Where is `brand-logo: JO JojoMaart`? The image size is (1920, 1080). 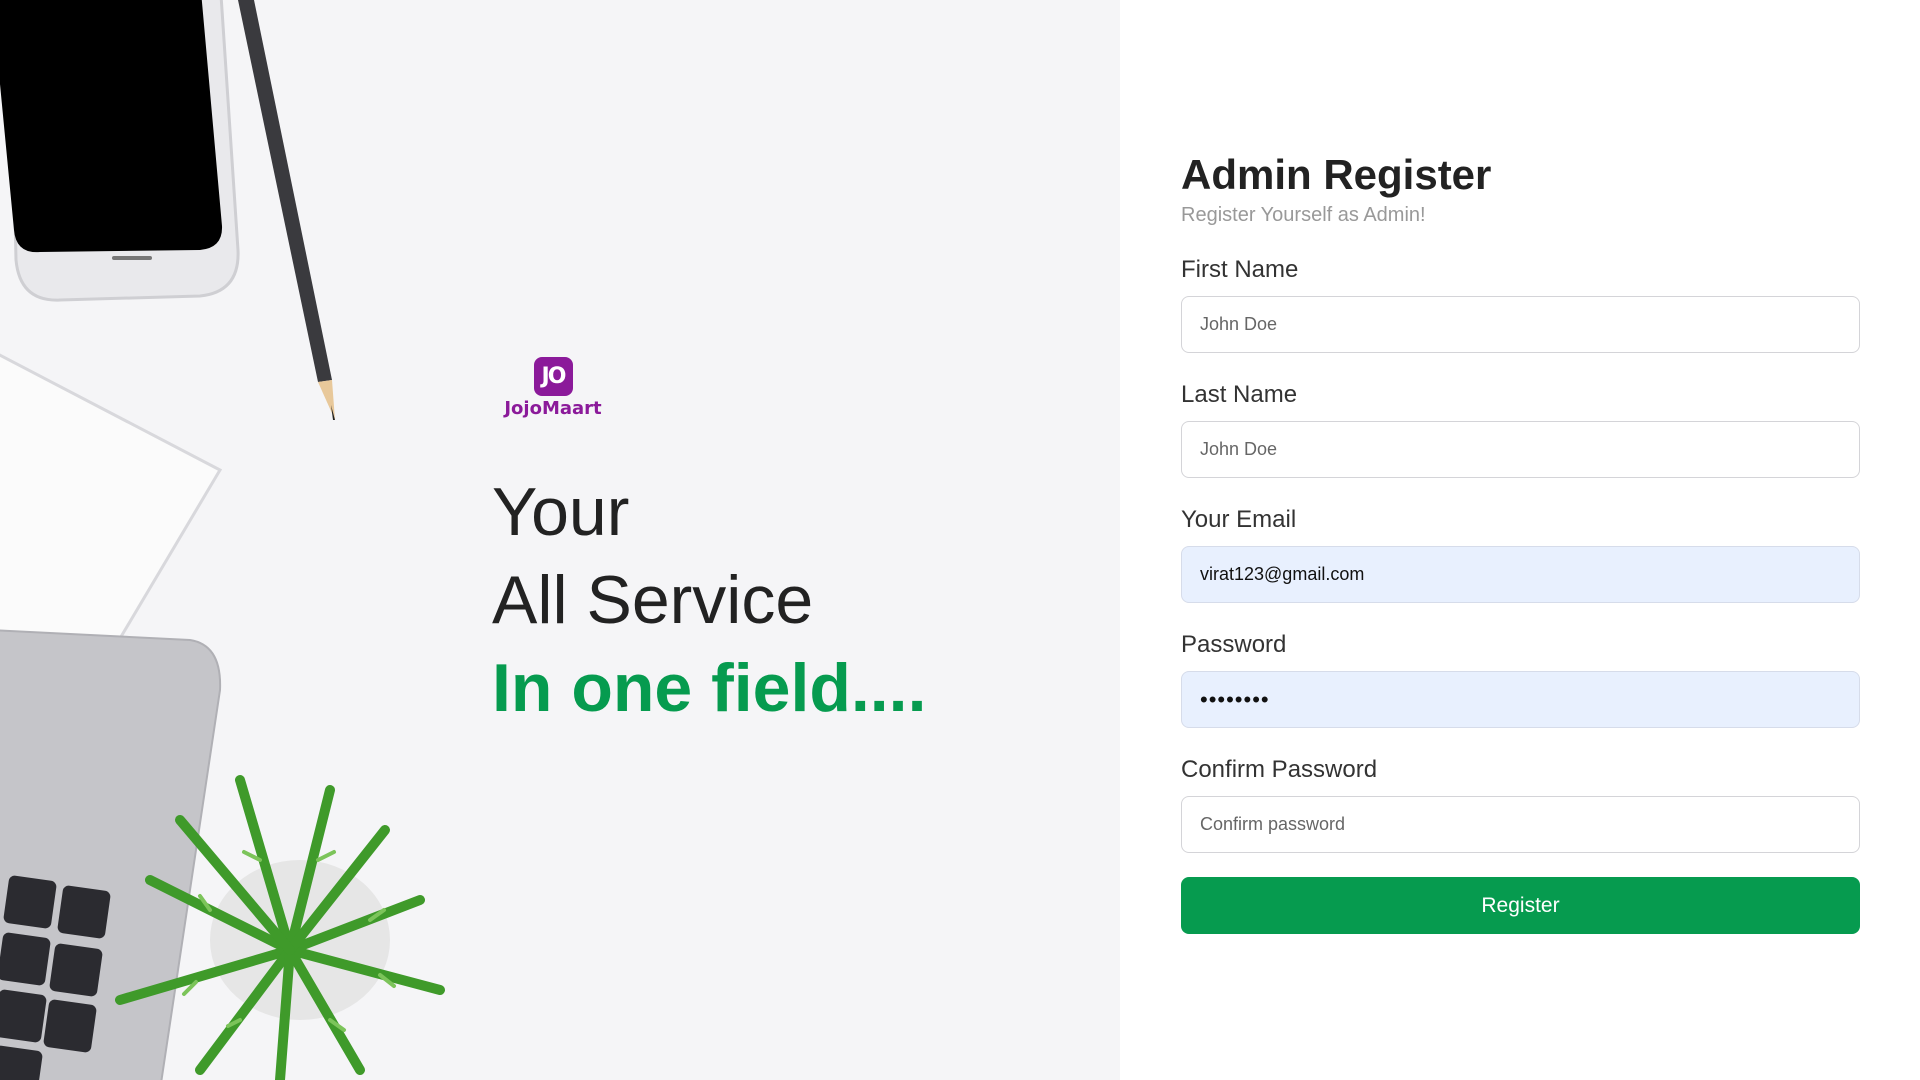
brand-logo: JO JojoMaart is located at coordinates (553, 388).